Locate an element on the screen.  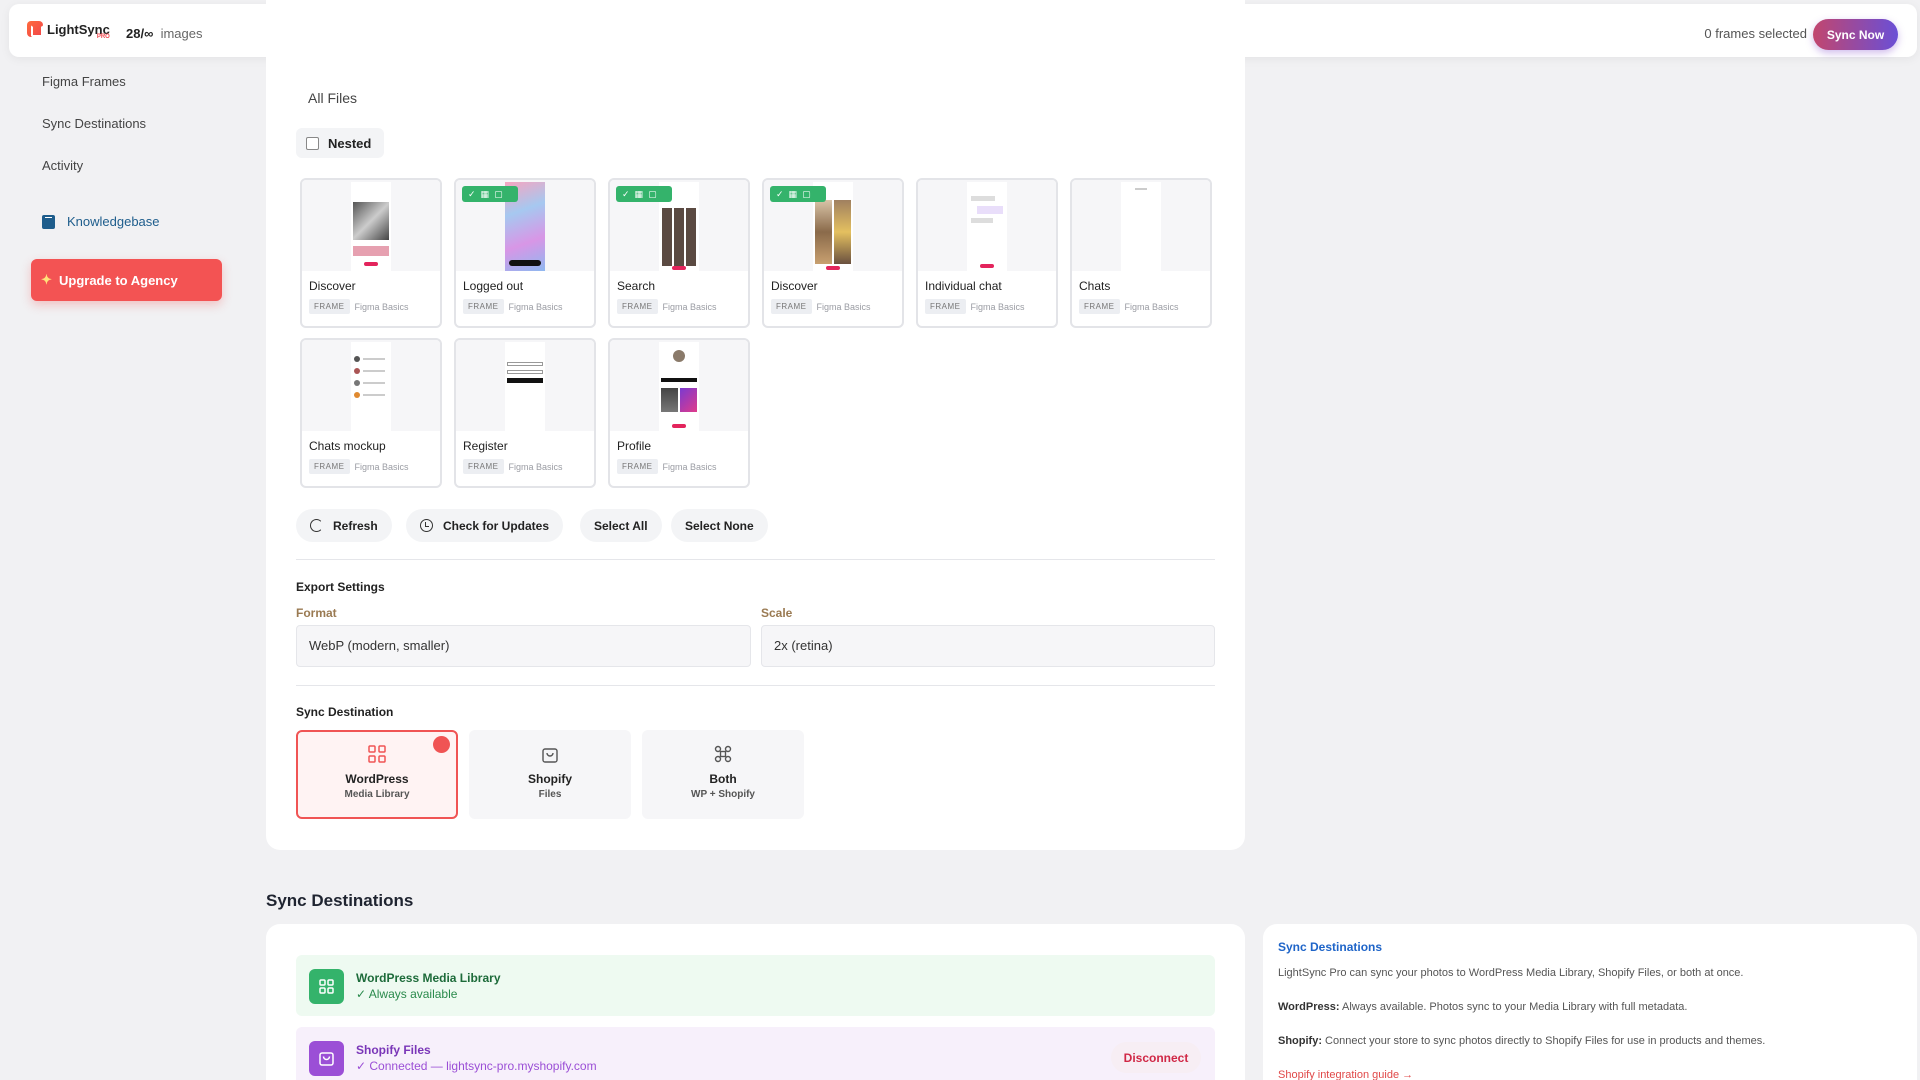
format-select: WebP (modern, smaller) is located at coordinates (523, 646).